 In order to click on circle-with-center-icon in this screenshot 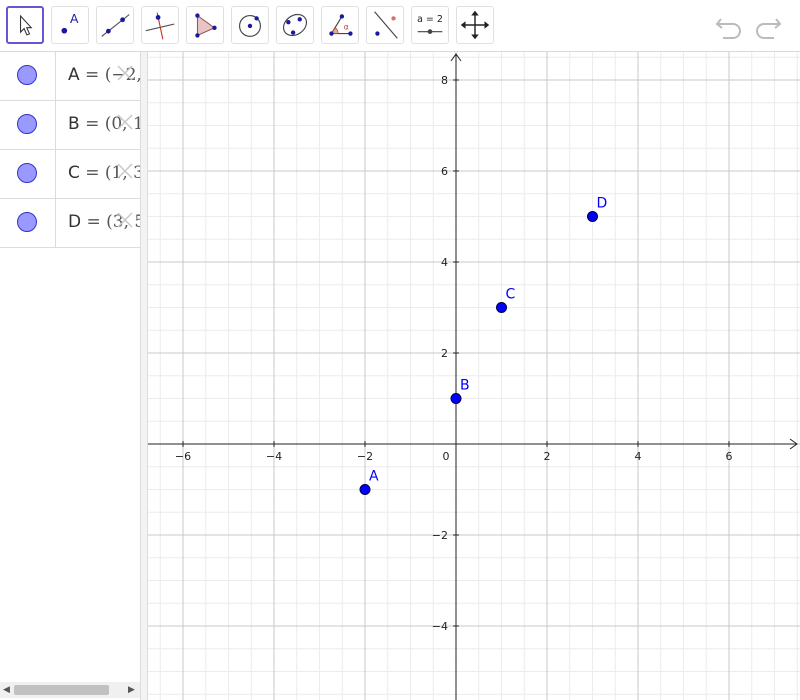, I will do `click(250, 25)`.